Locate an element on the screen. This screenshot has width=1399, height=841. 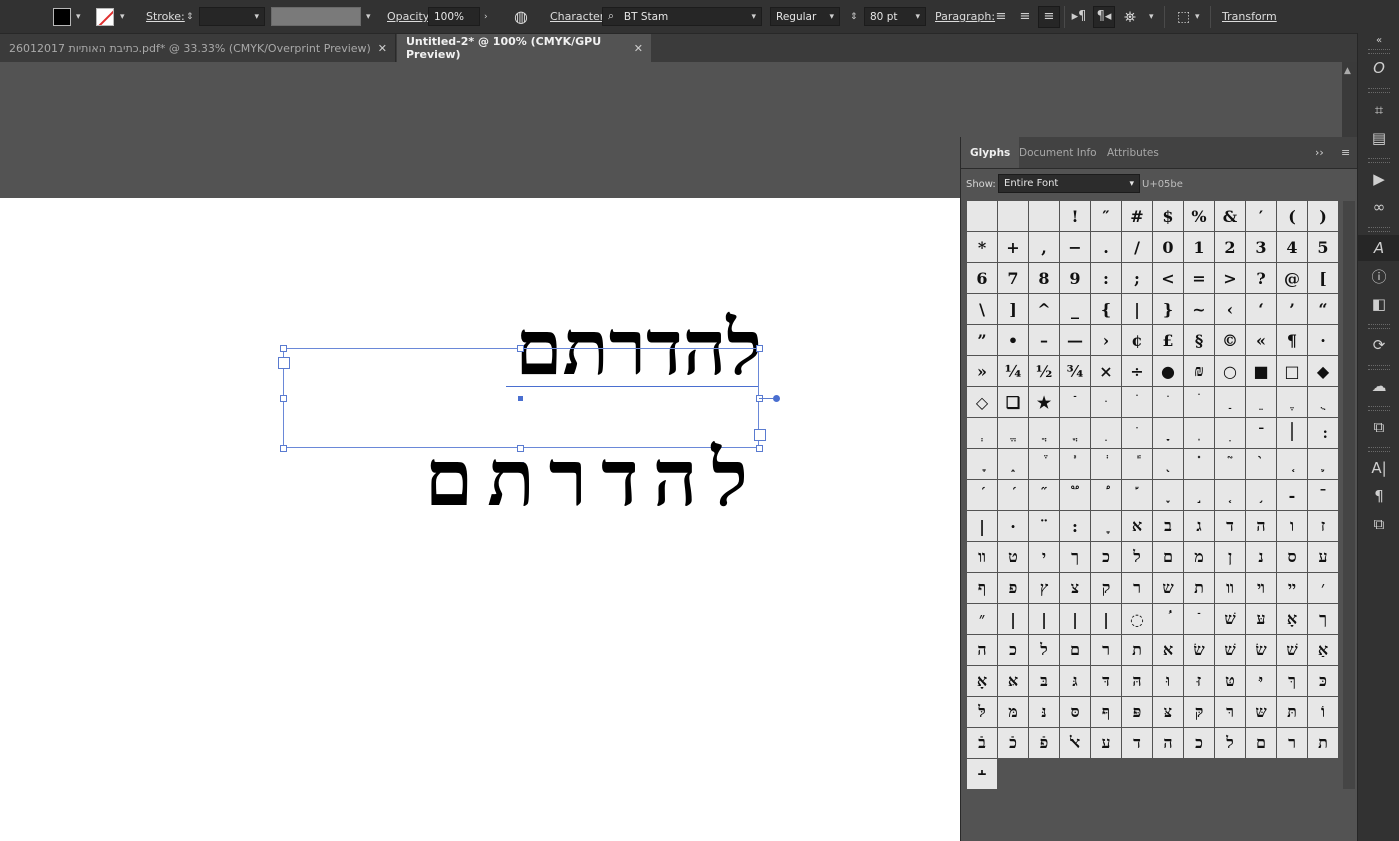
glyph-cell: ₪ is located at coordinates (1199, 371).